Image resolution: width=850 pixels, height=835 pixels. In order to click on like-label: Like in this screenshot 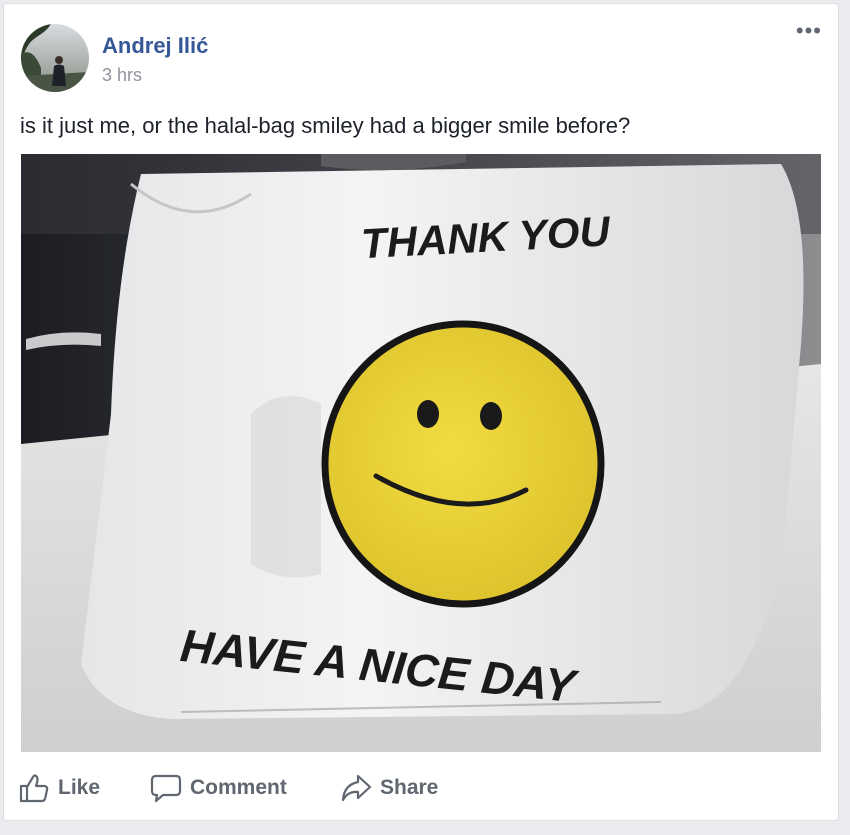, I will do `click(79, 787)`.